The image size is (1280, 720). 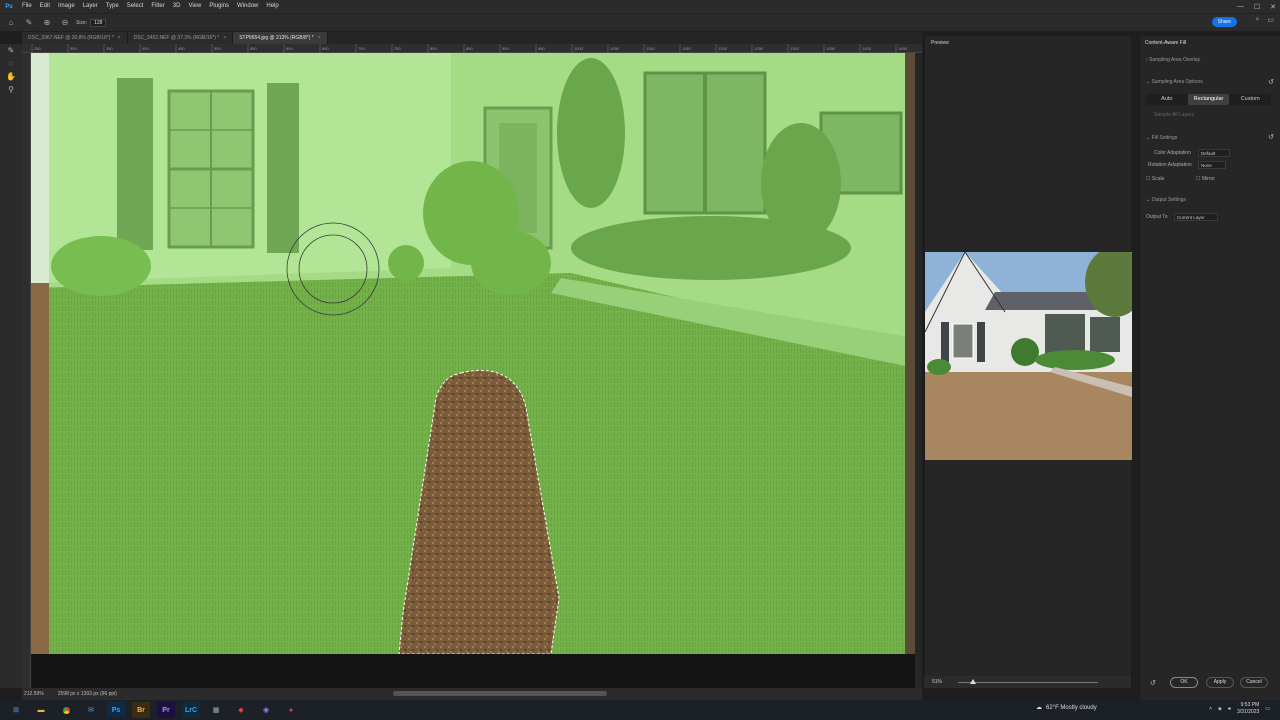 What do you see at coordinates (397, 48) in the screenshot?
I see `ruler-tick-label: 750` at bounding box center [397, 48].